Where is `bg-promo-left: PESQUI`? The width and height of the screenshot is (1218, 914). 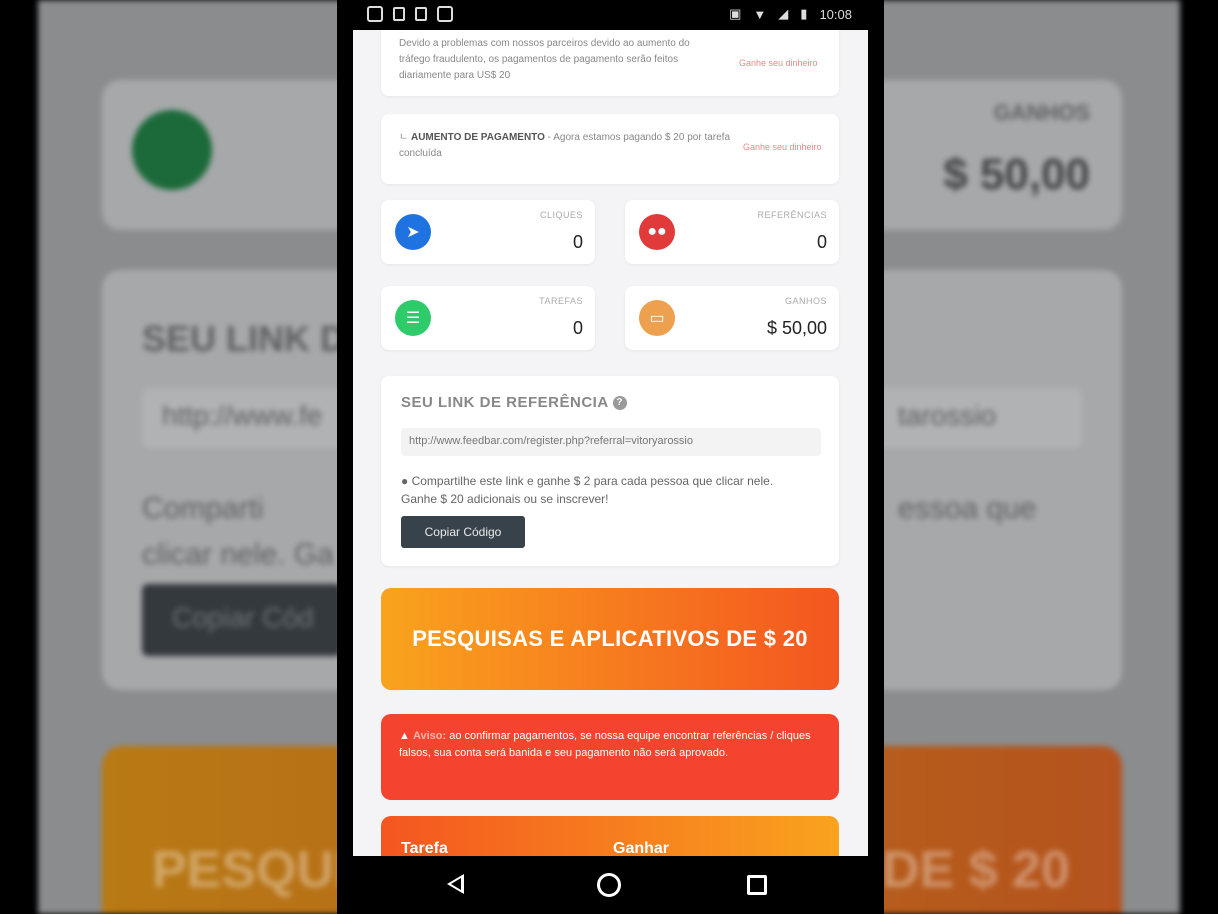
bg-promo-left: PESQUI is located at coordinates (250, 870).